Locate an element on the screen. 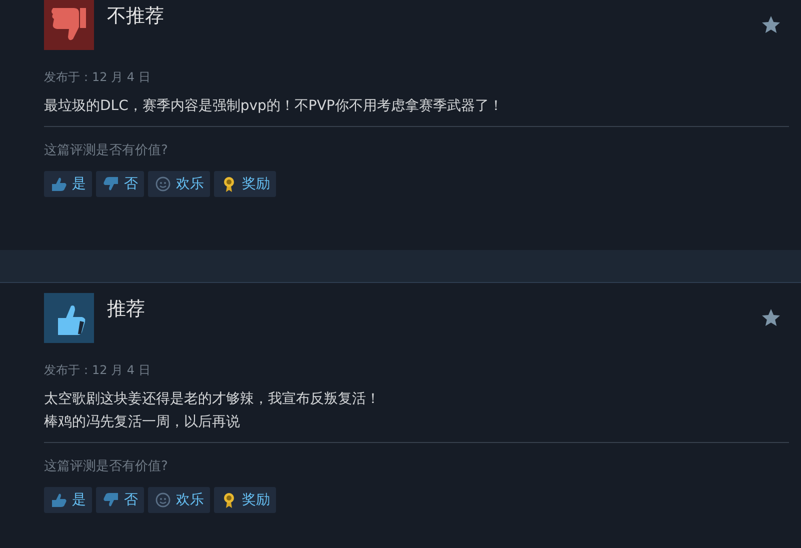 This screenshot has height=548, width=801. review-text: 棒鸡的冯先复活一周，以后再说 is located at coordinates (142, 422).